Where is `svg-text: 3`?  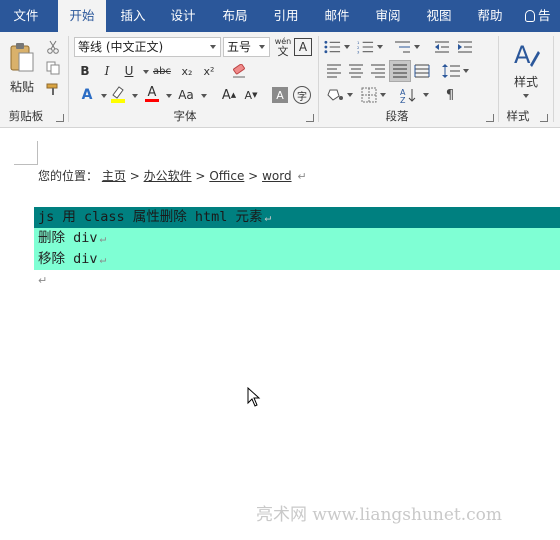 svg-text: 3 is located at coordinates (358, 52).